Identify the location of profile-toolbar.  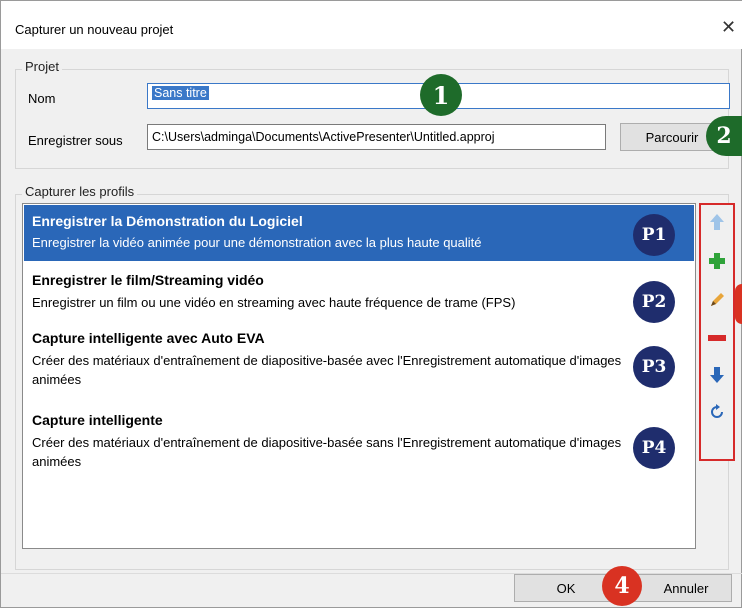
(717, 332).